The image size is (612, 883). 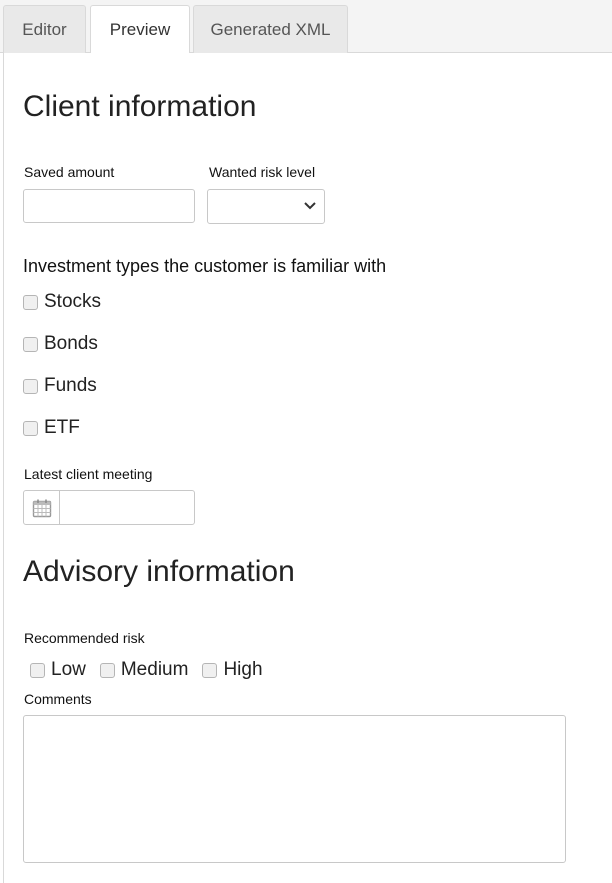 I want to click on recommended-risk-label: Recommended risk, so click(x=84, y=638).